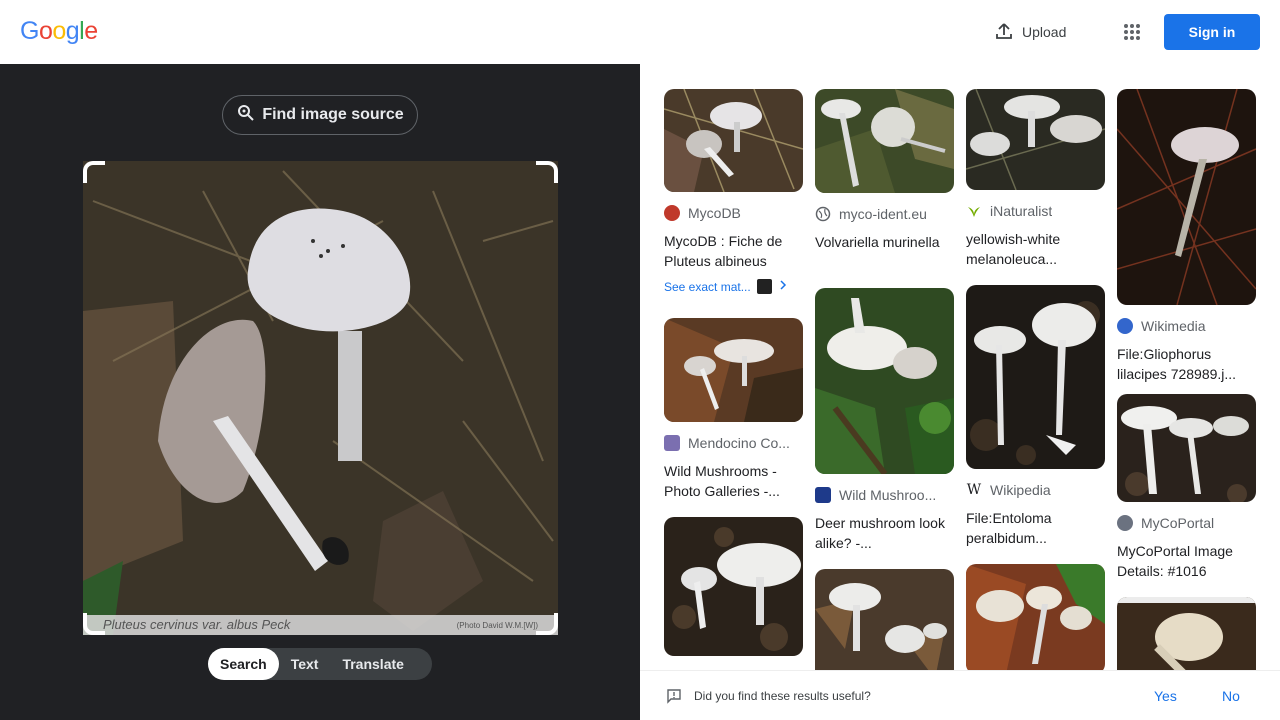  What do you see at coordinates (733, 251) in the screenshot?
I see `result-title: MycoDB : Fiche de Pluteus albineus` at bounding box center [733, 251].